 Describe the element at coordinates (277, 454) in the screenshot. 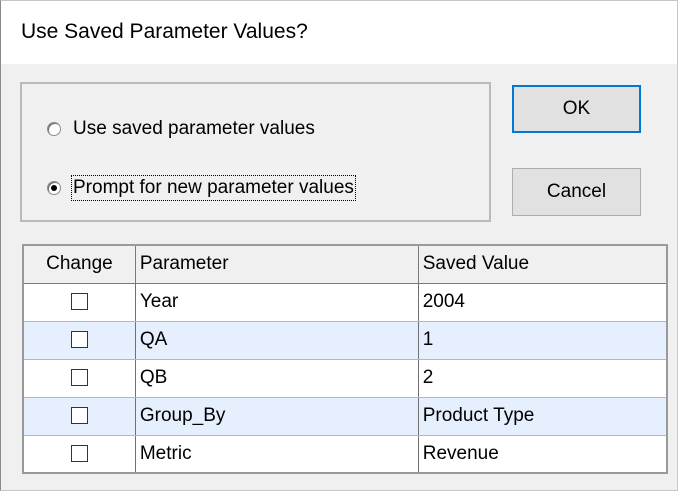

I see `parameter-cell: Metric` at that location.